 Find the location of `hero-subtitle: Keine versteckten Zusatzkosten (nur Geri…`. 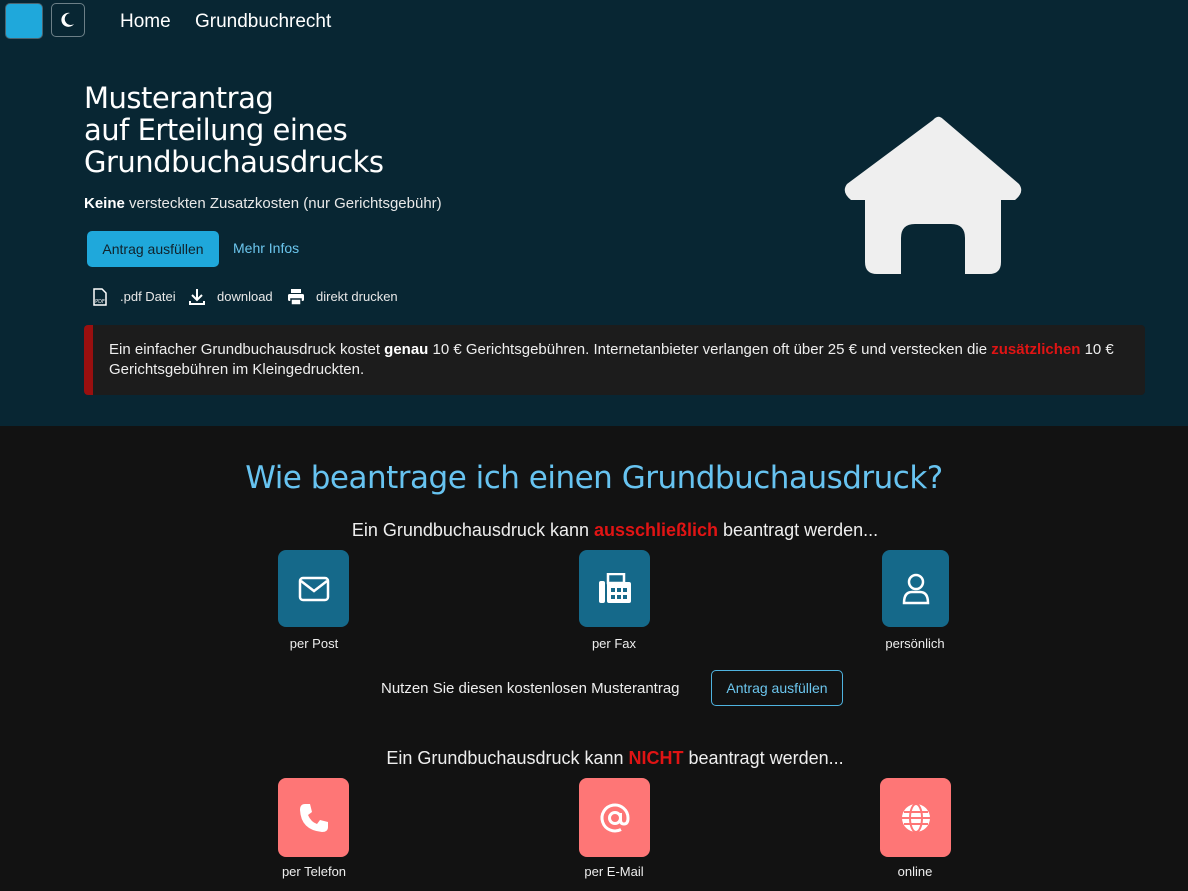

hero-subtitle: Keine versteckten Zusatzkosten (nur Geri… is located at coordinates (263, 203).